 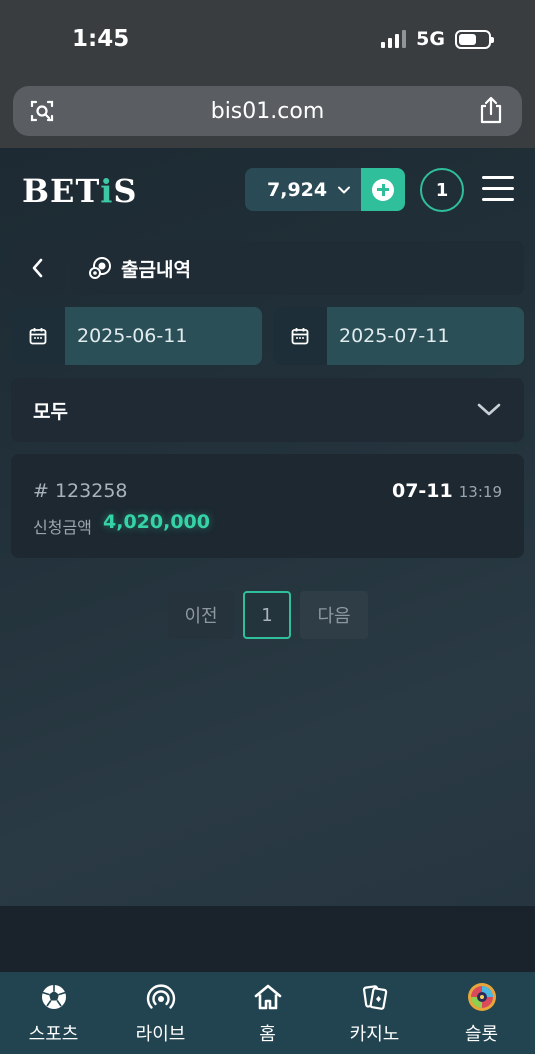 What do you see at coordinates (100, 268) in the screenshot?
I see `coins-icon` at bounding box center [100, 268].